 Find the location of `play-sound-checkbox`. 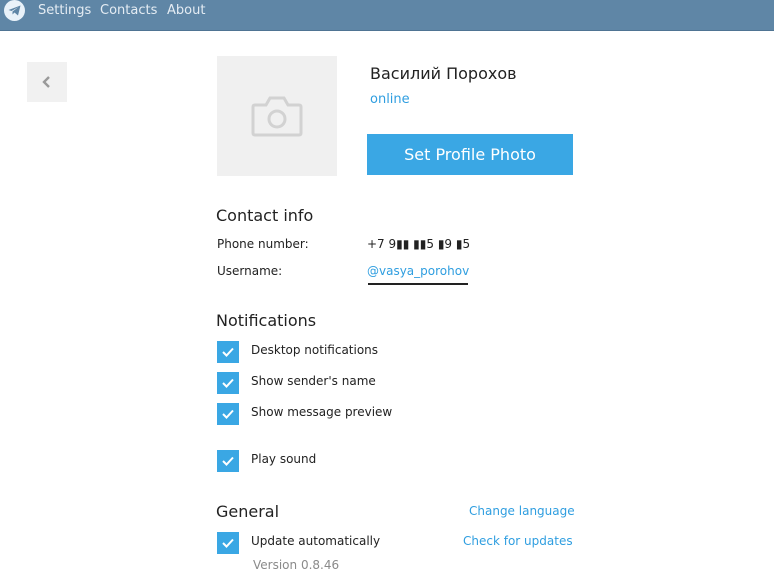

play-sound-checkbox is located at coordinates (228, 461).